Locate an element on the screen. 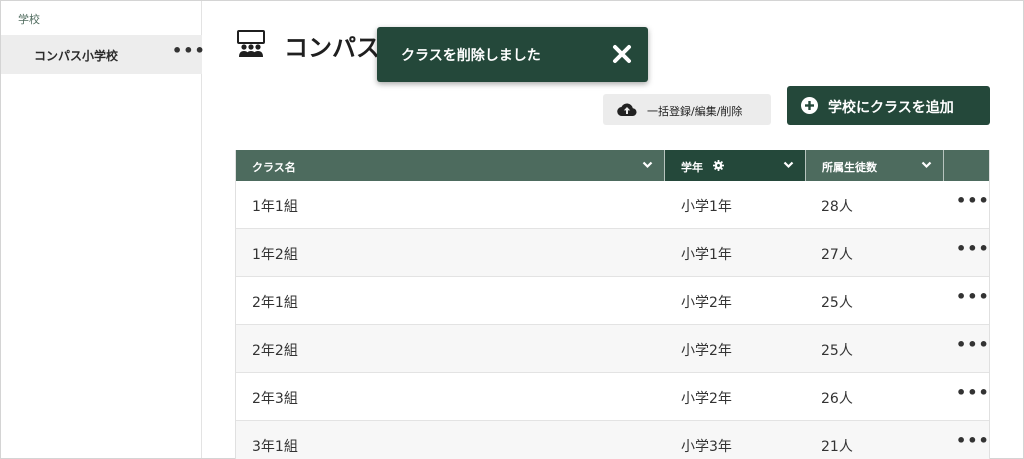  table-row: 3年1組 小学3年 21人 ••• is located at coordinates (612, 440).